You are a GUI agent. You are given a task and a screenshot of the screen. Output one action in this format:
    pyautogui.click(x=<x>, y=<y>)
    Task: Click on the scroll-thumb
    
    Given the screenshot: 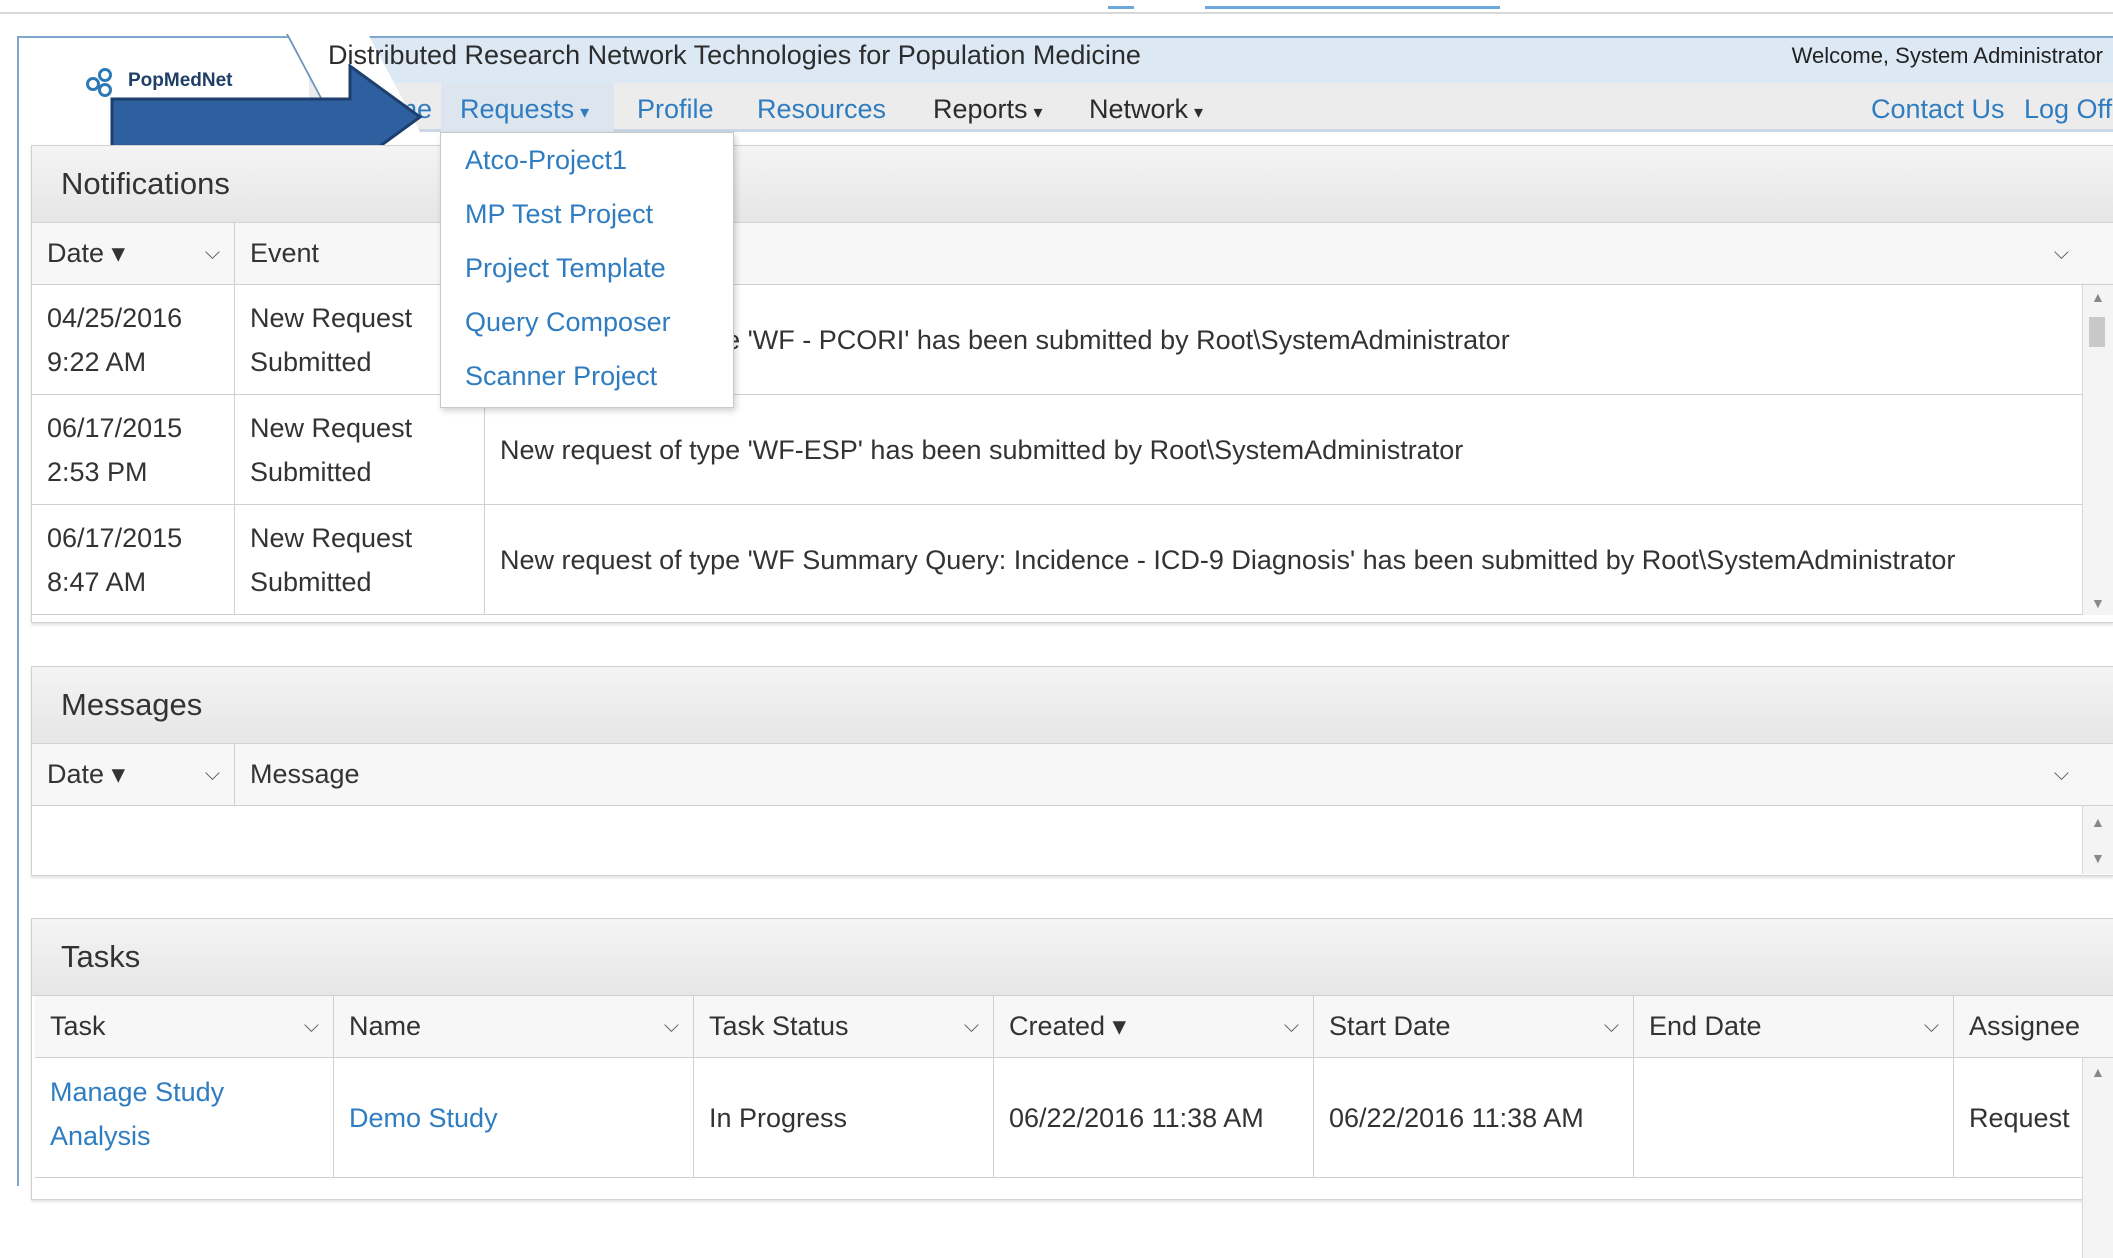 What is the action you would take?
    pyautogui.click(x=2097, y=332)
    